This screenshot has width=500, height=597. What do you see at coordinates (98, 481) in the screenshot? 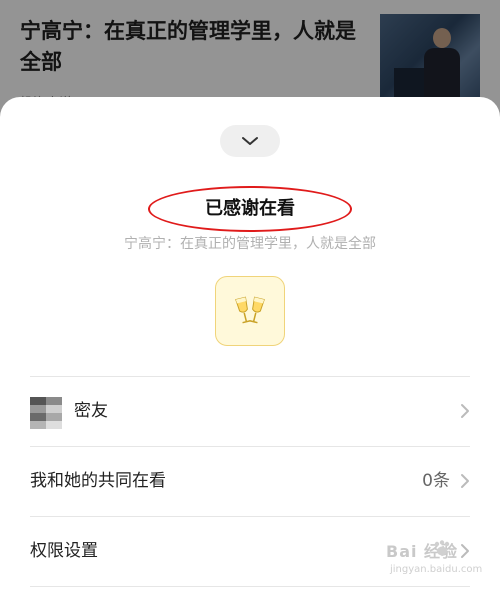
I see `row-label: 我和她的共同在看` at bounding box center [98, 481].